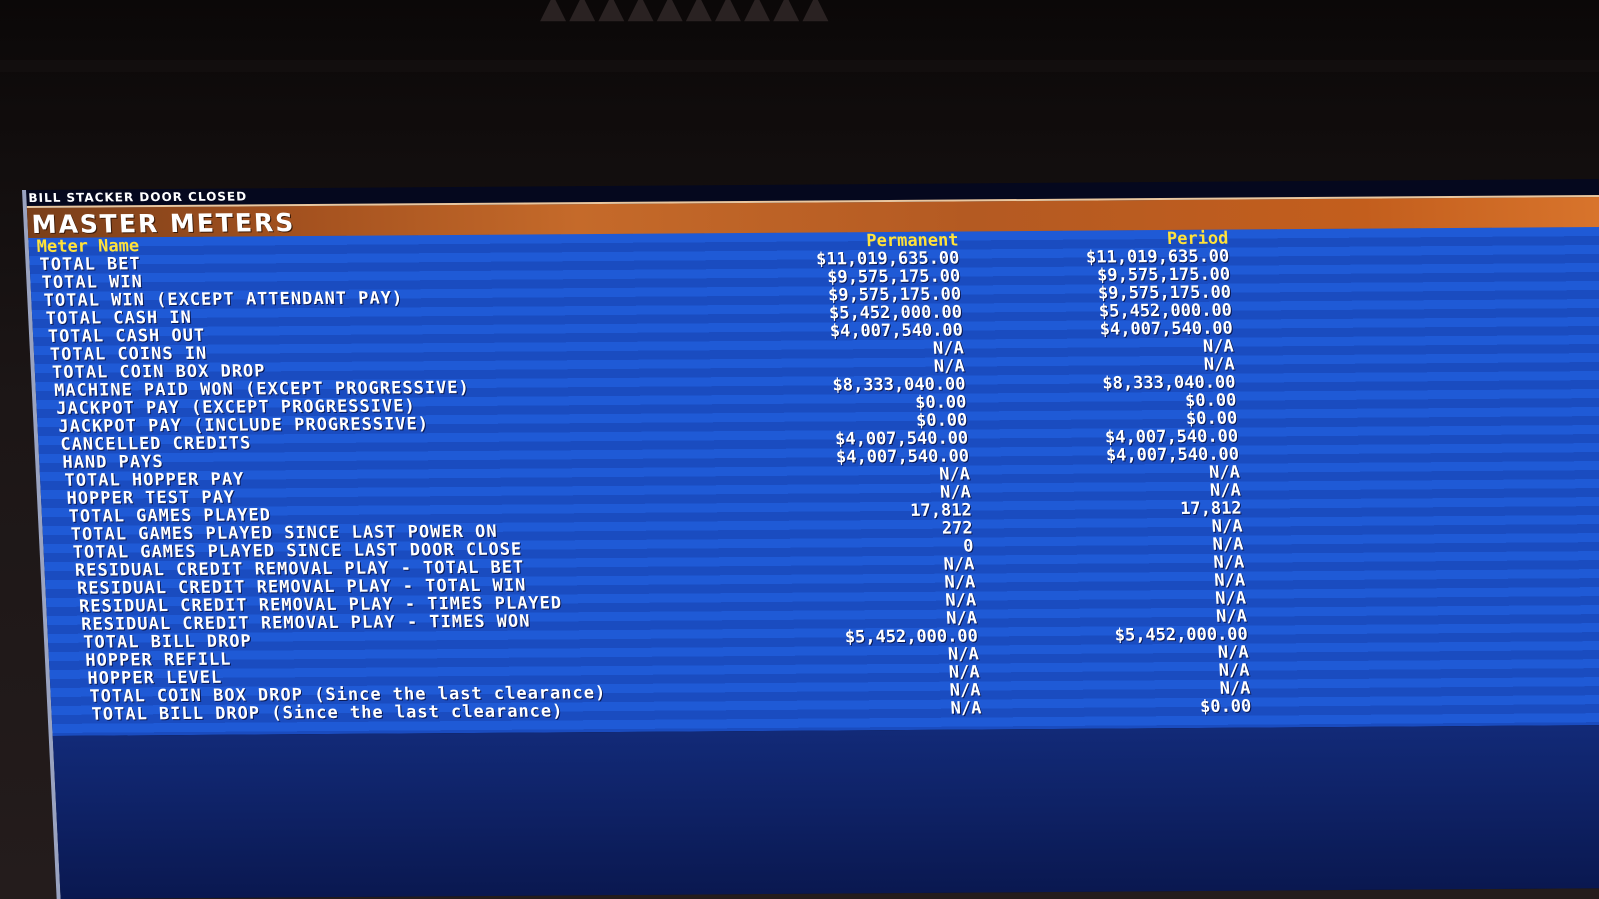 The height and width of the screenshot is (899, 1599). Describe the element at coordinates (155, 678) in the screenshot. I see `meter-name-cell: HOPPER LEVEL` at that location.